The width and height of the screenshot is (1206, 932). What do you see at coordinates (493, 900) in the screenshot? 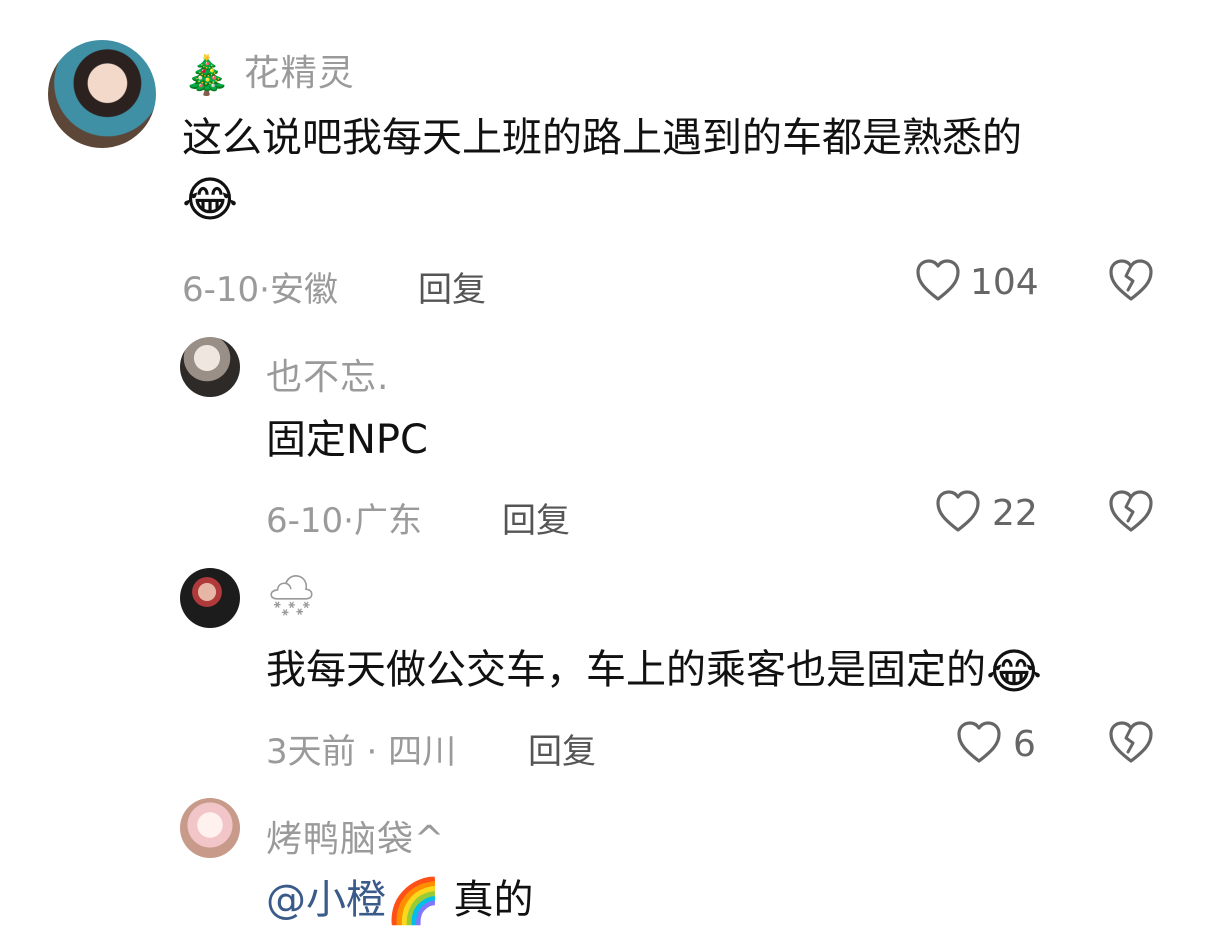
I see `comment-body: 真的` at bounding box center [493, 900].